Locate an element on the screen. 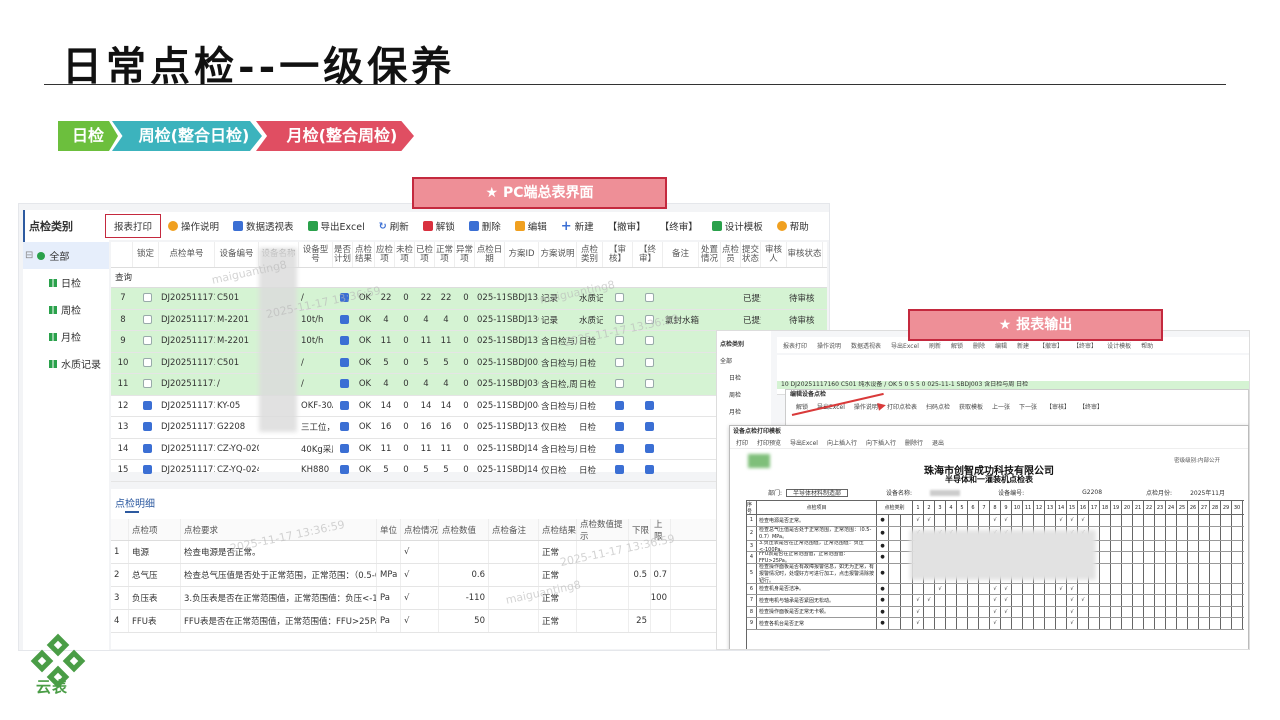 Image resolution: width=1280 pixels, height=720 pixels. instructions-button: 操作说明 is located at coordinates (193, 226).